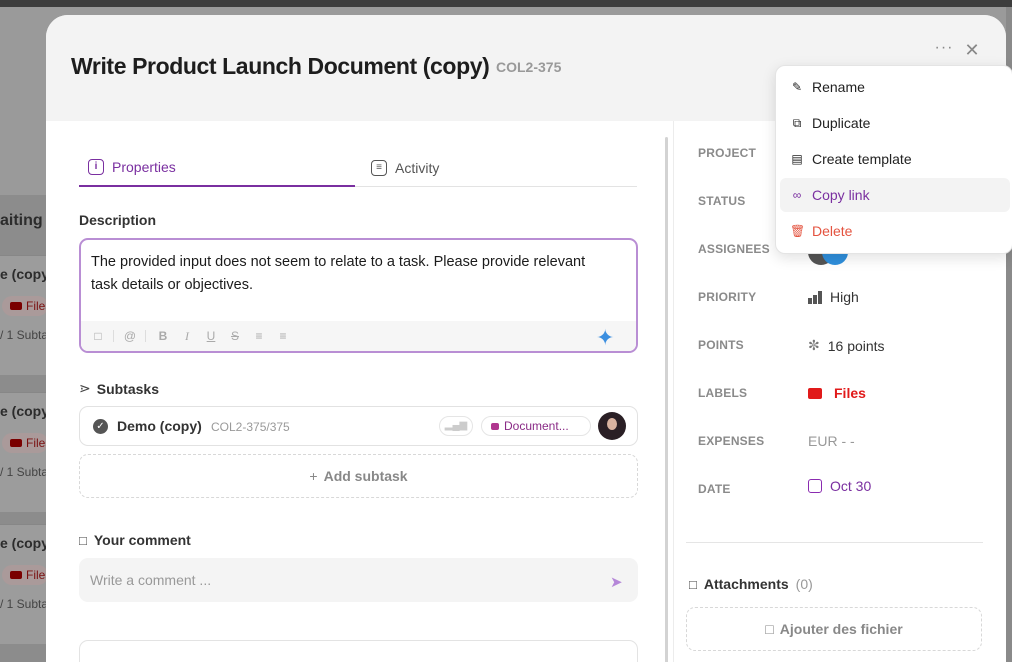 The image size is (1012, 662). What do you see at coordinates (365, 476) in the screenshot?
I see `add-subtask-label: Add subtask` at bounding box center [365, 476].